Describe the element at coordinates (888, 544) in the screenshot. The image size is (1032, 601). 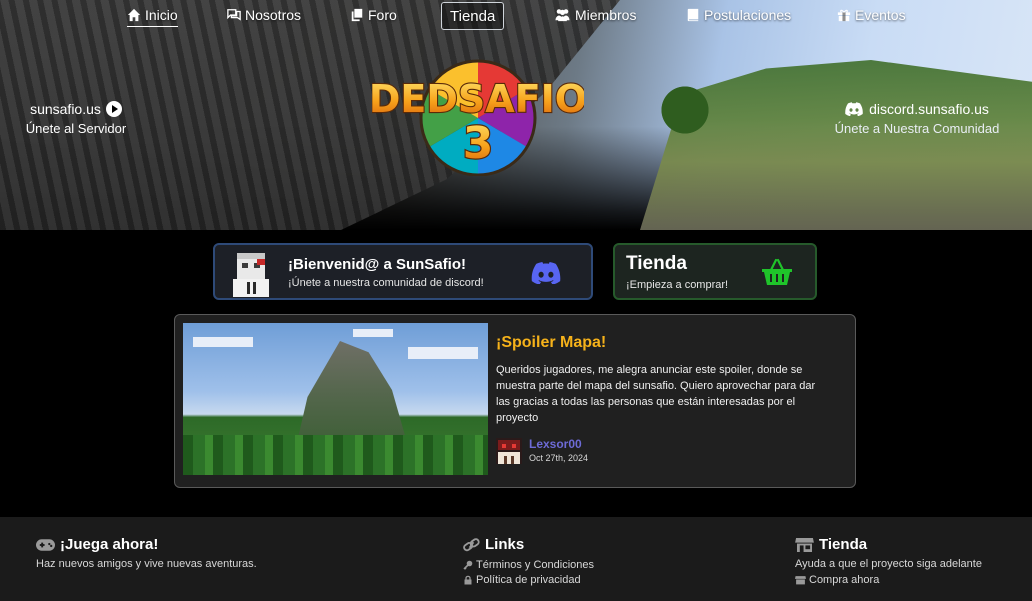
I see `footer-shop-heading: Tienda` at that location.